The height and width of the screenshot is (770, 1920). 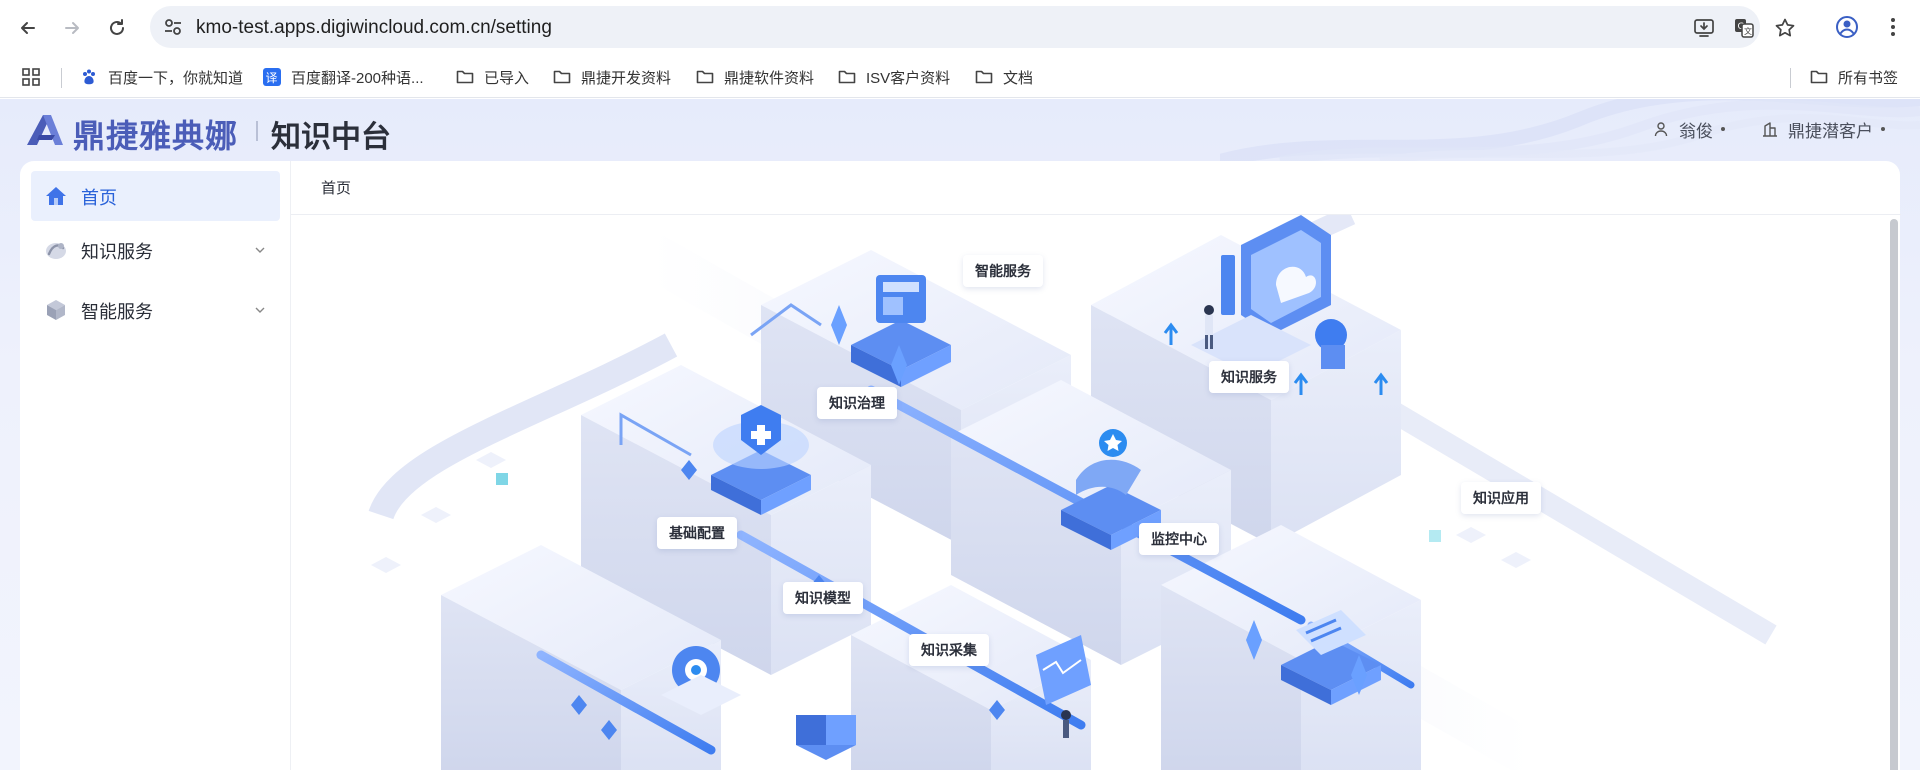 I want to click on star-icon, so click(x=1785, y=28).